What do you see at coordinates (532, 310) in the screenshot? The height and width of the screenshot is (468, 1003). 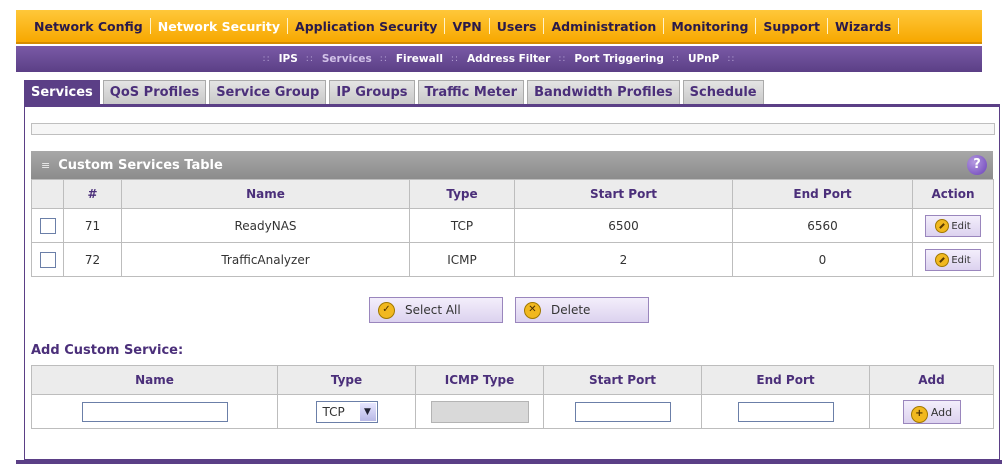 I see `delete-icon: ✕` at bounding box center [532, 310].